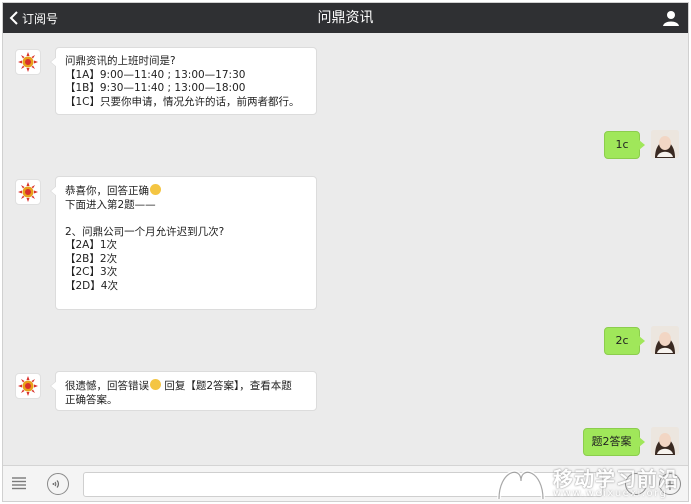 This screenshot has height=504, width=691. What do you see at coordinates (624, 145) in the screenshot?
I see `message-bubble-user: 1c` at bounding box center [624, 145].